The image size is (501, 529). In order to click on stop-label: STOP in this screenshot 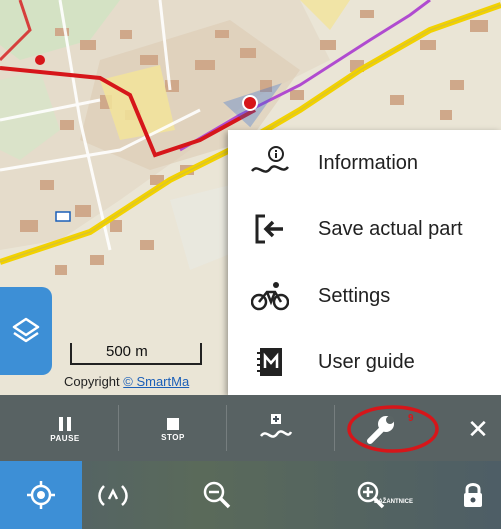, I will do `click(173, 437)`.